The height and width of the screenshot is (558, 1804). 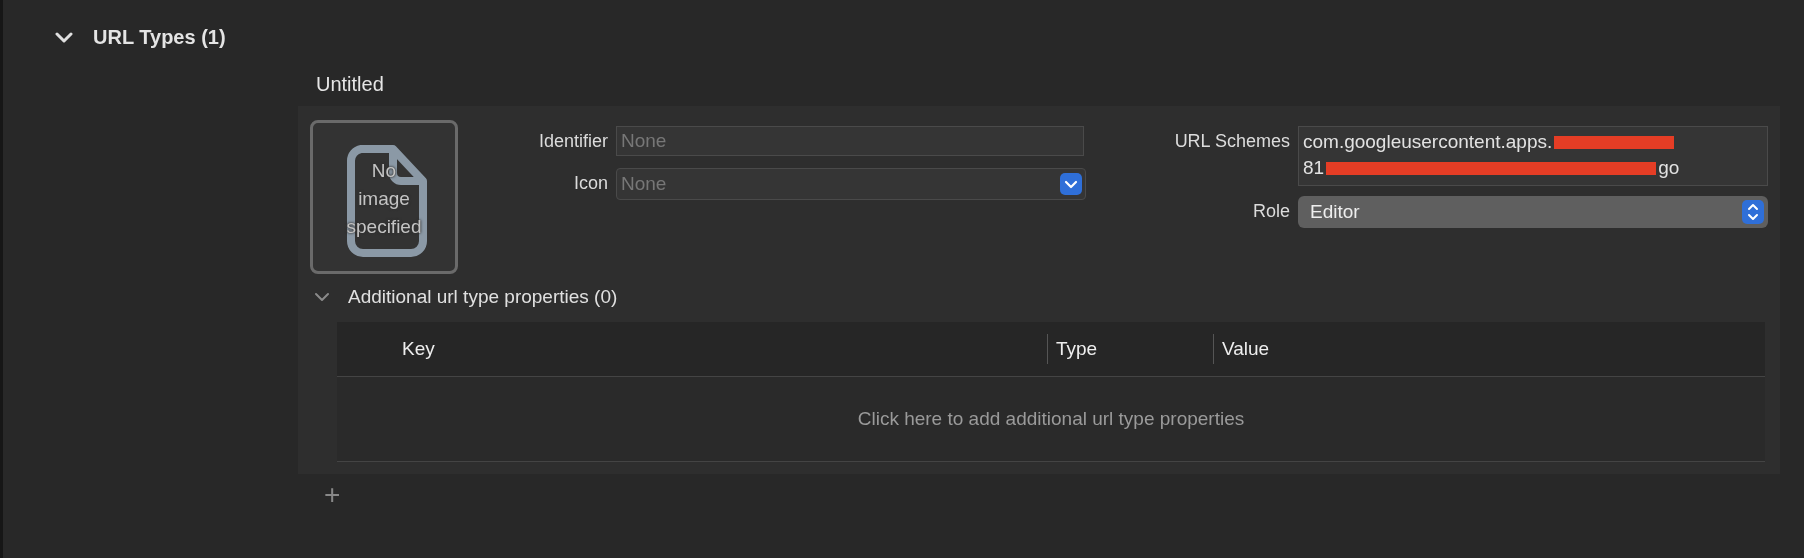 What do you see at coordinates (483, 297) in the screenshot?
I see `additional-properties-title: Additional url type properties (0)` at bounding box center [483, 297].